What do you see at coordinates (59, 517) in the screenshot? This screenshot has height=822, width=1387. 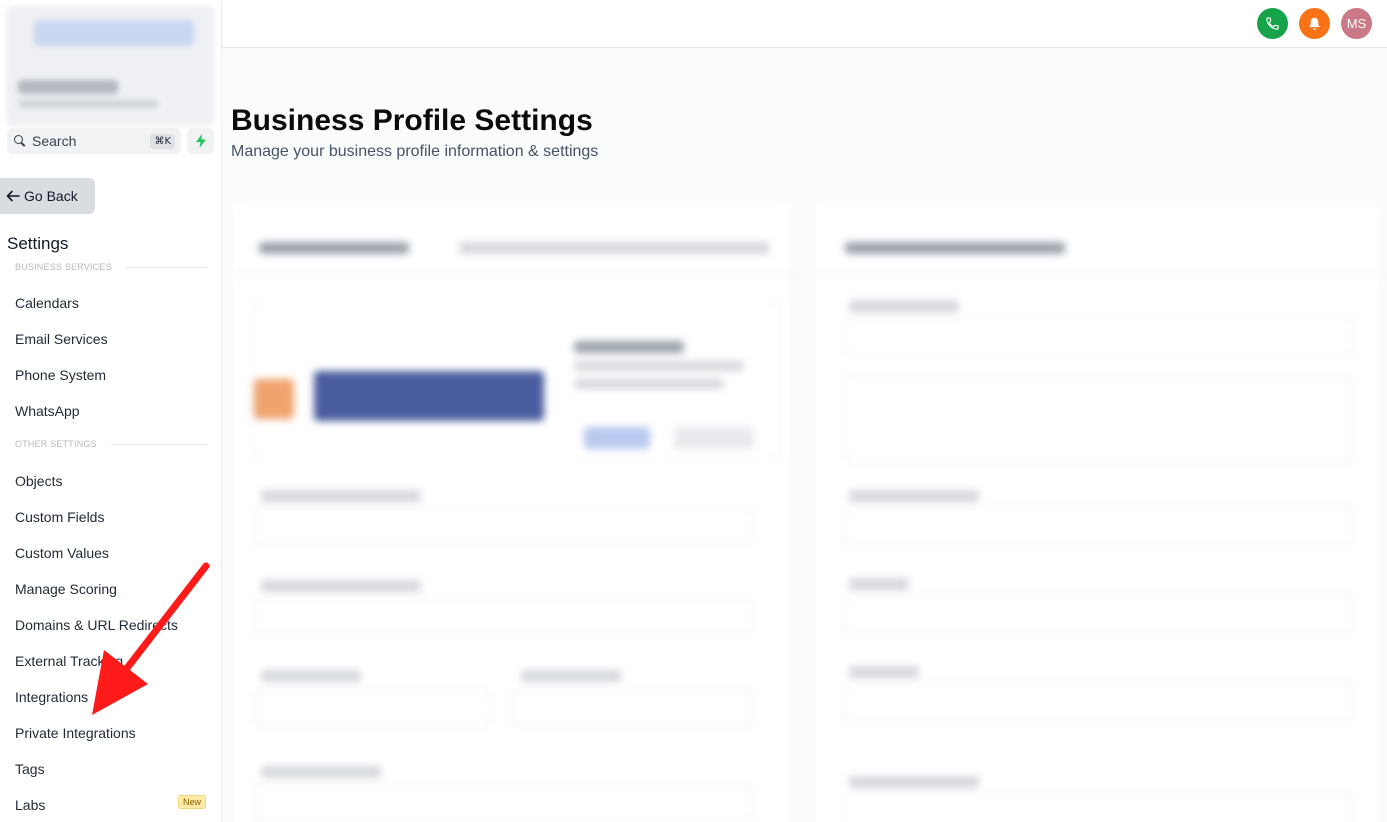 I see `sidebar-item-custom-fields: Custom Fields` at bounding box center [59, 517].